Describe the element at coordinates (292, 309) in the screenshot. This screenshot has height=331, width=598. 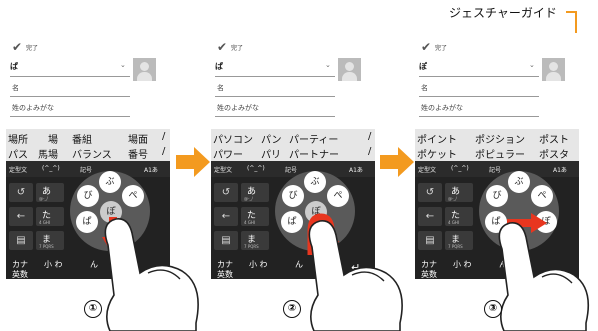
I see `step-number-2: ②` at that location.